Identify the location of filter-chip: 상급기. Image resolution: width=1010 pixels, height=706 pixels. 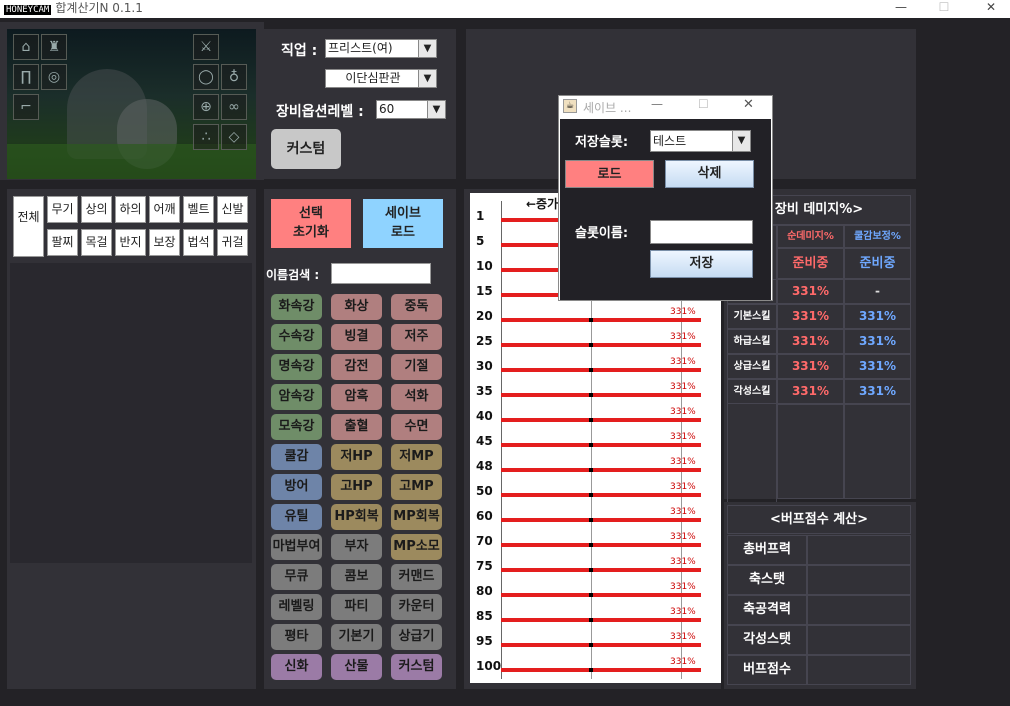
(416, 637).